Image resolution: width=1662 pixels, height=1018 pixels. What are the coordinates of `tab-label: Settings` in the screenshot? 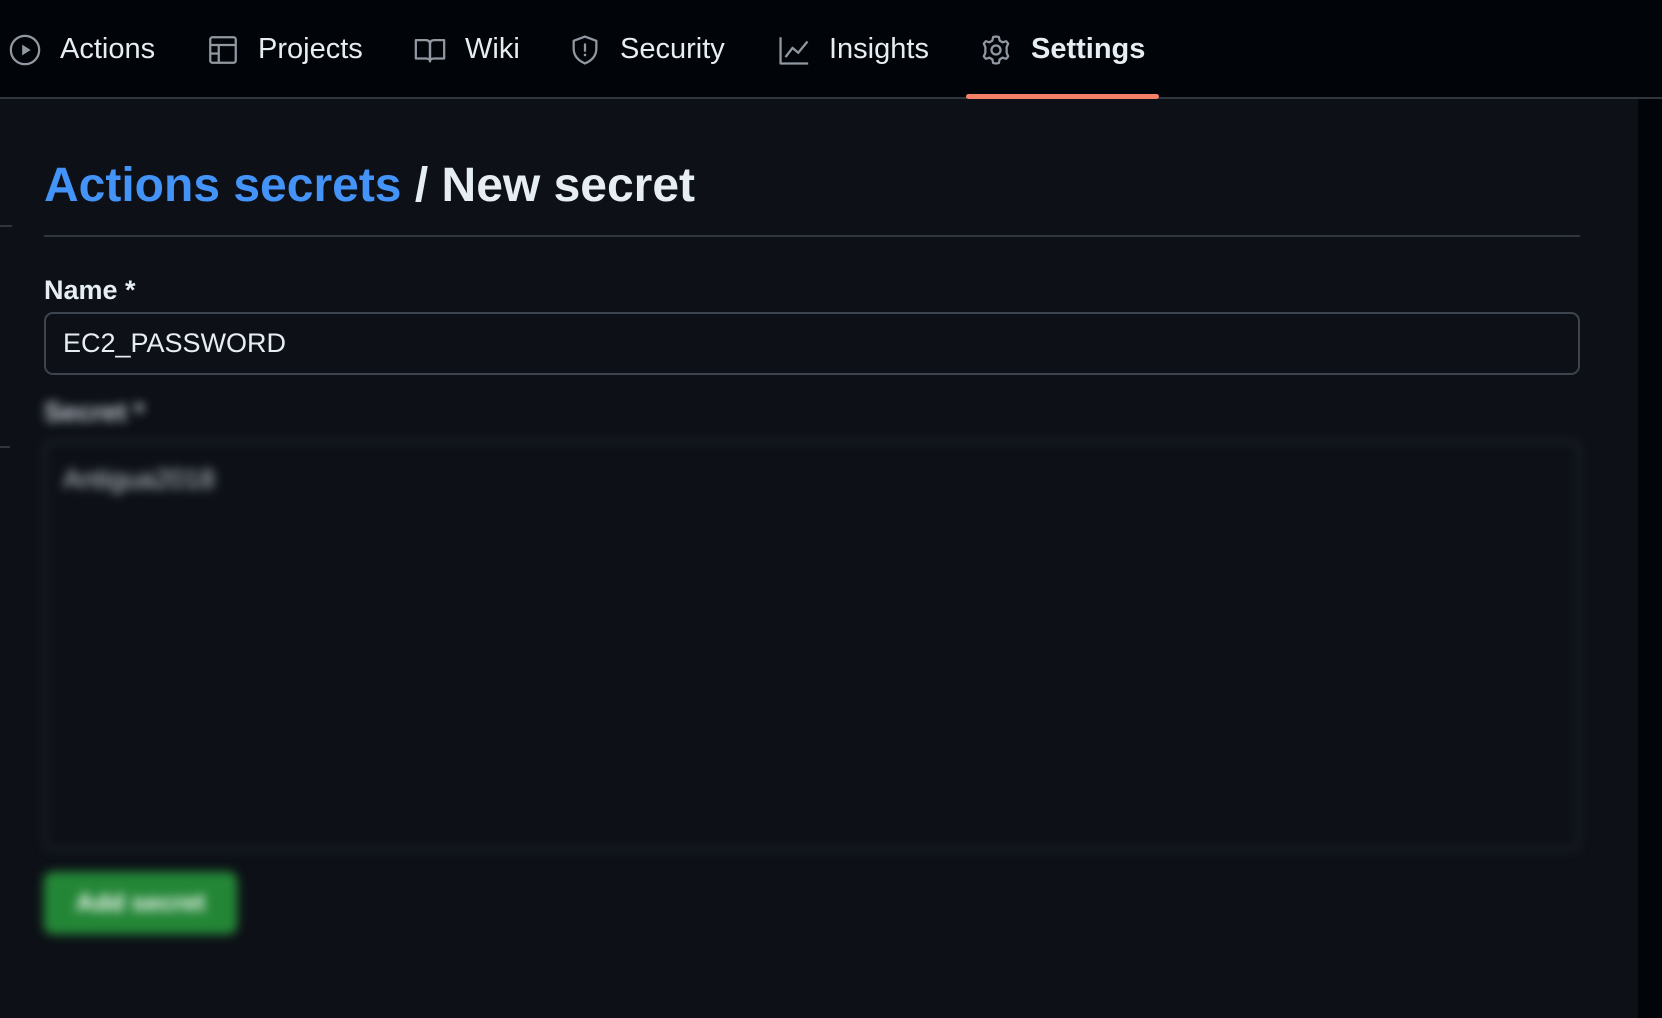 It's located at (1088, 49).